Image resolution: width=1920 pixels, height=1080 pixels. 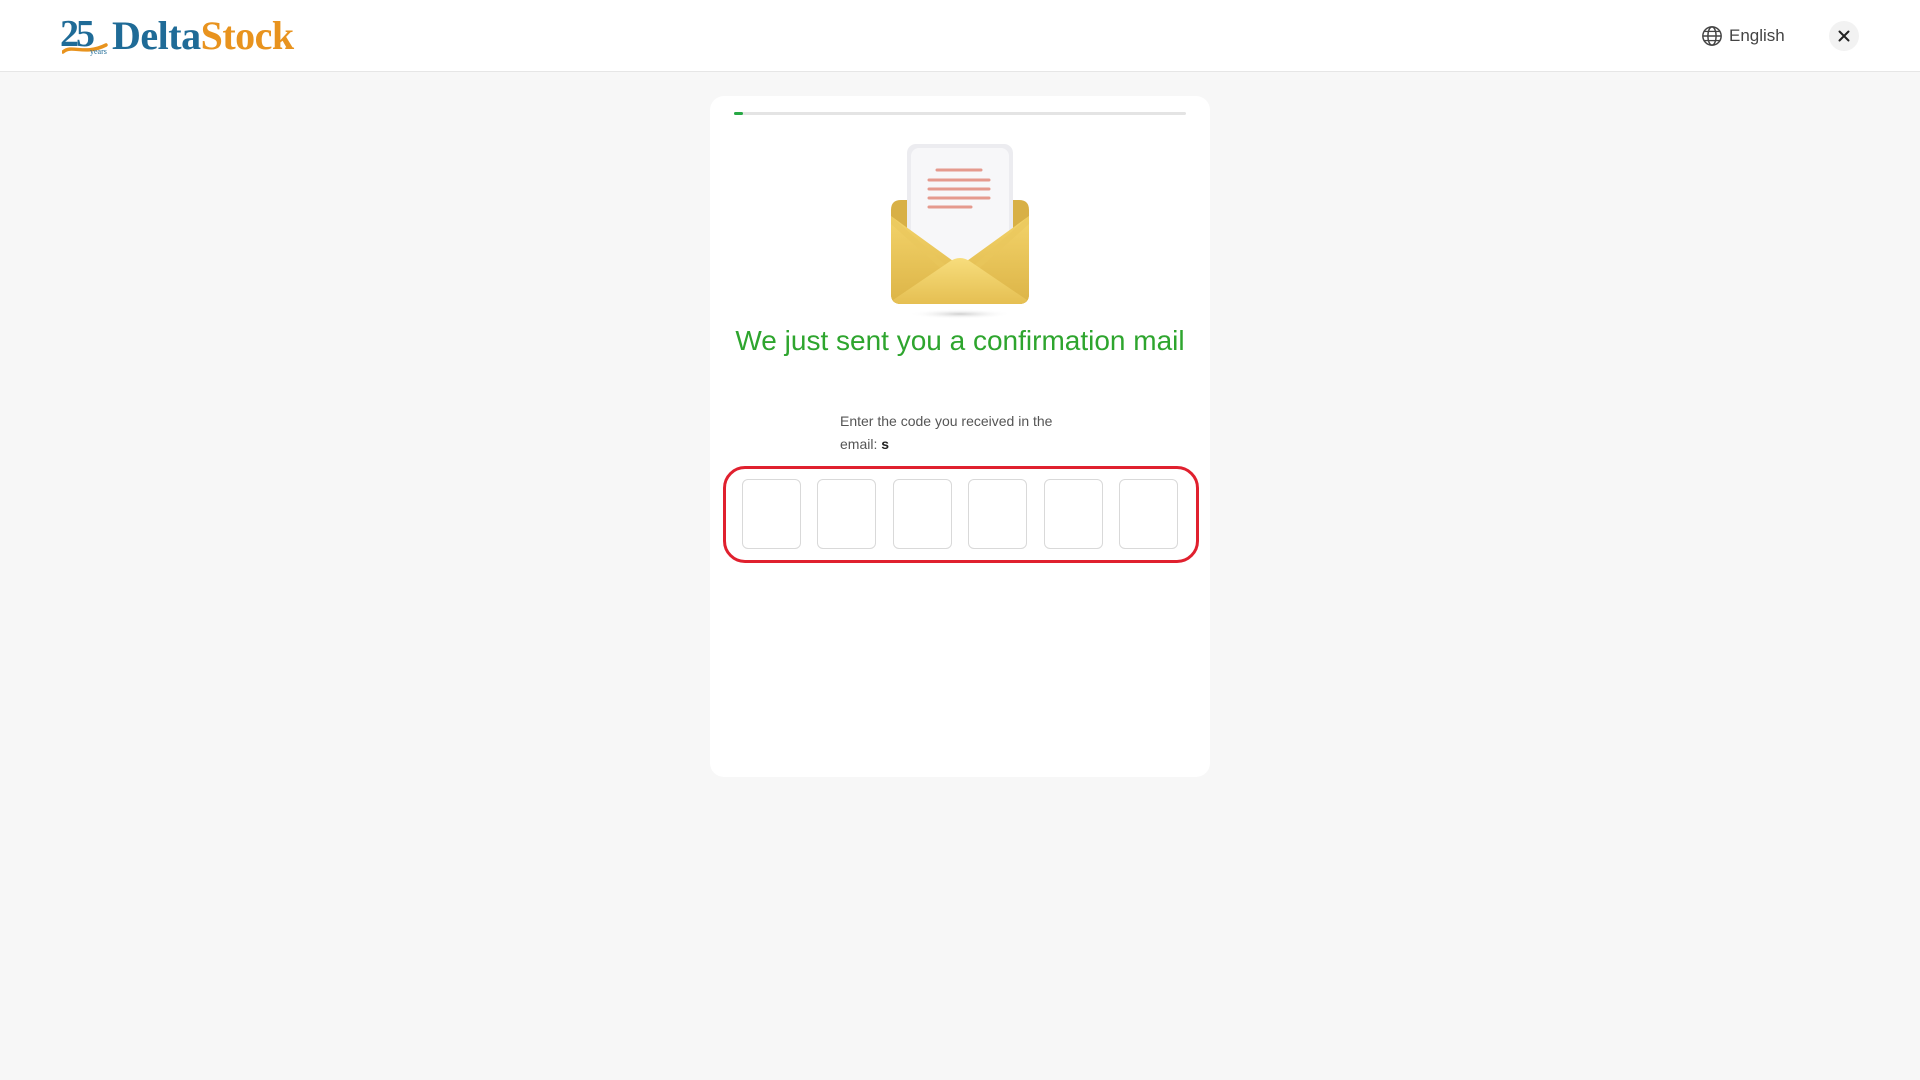 I want to click on language-label: English, so click(x=1757, y=35).